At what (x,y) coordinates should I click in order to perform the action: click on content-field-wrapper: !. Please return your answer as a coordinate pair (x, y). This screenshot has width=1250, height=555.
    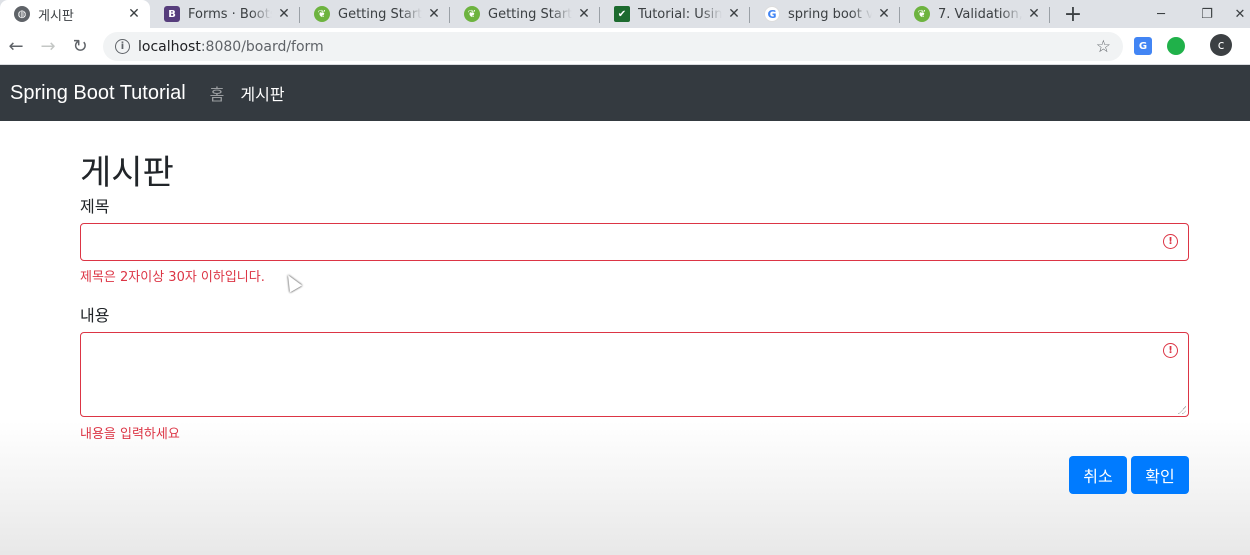
    Looking at the image, I should click on (634, 374).